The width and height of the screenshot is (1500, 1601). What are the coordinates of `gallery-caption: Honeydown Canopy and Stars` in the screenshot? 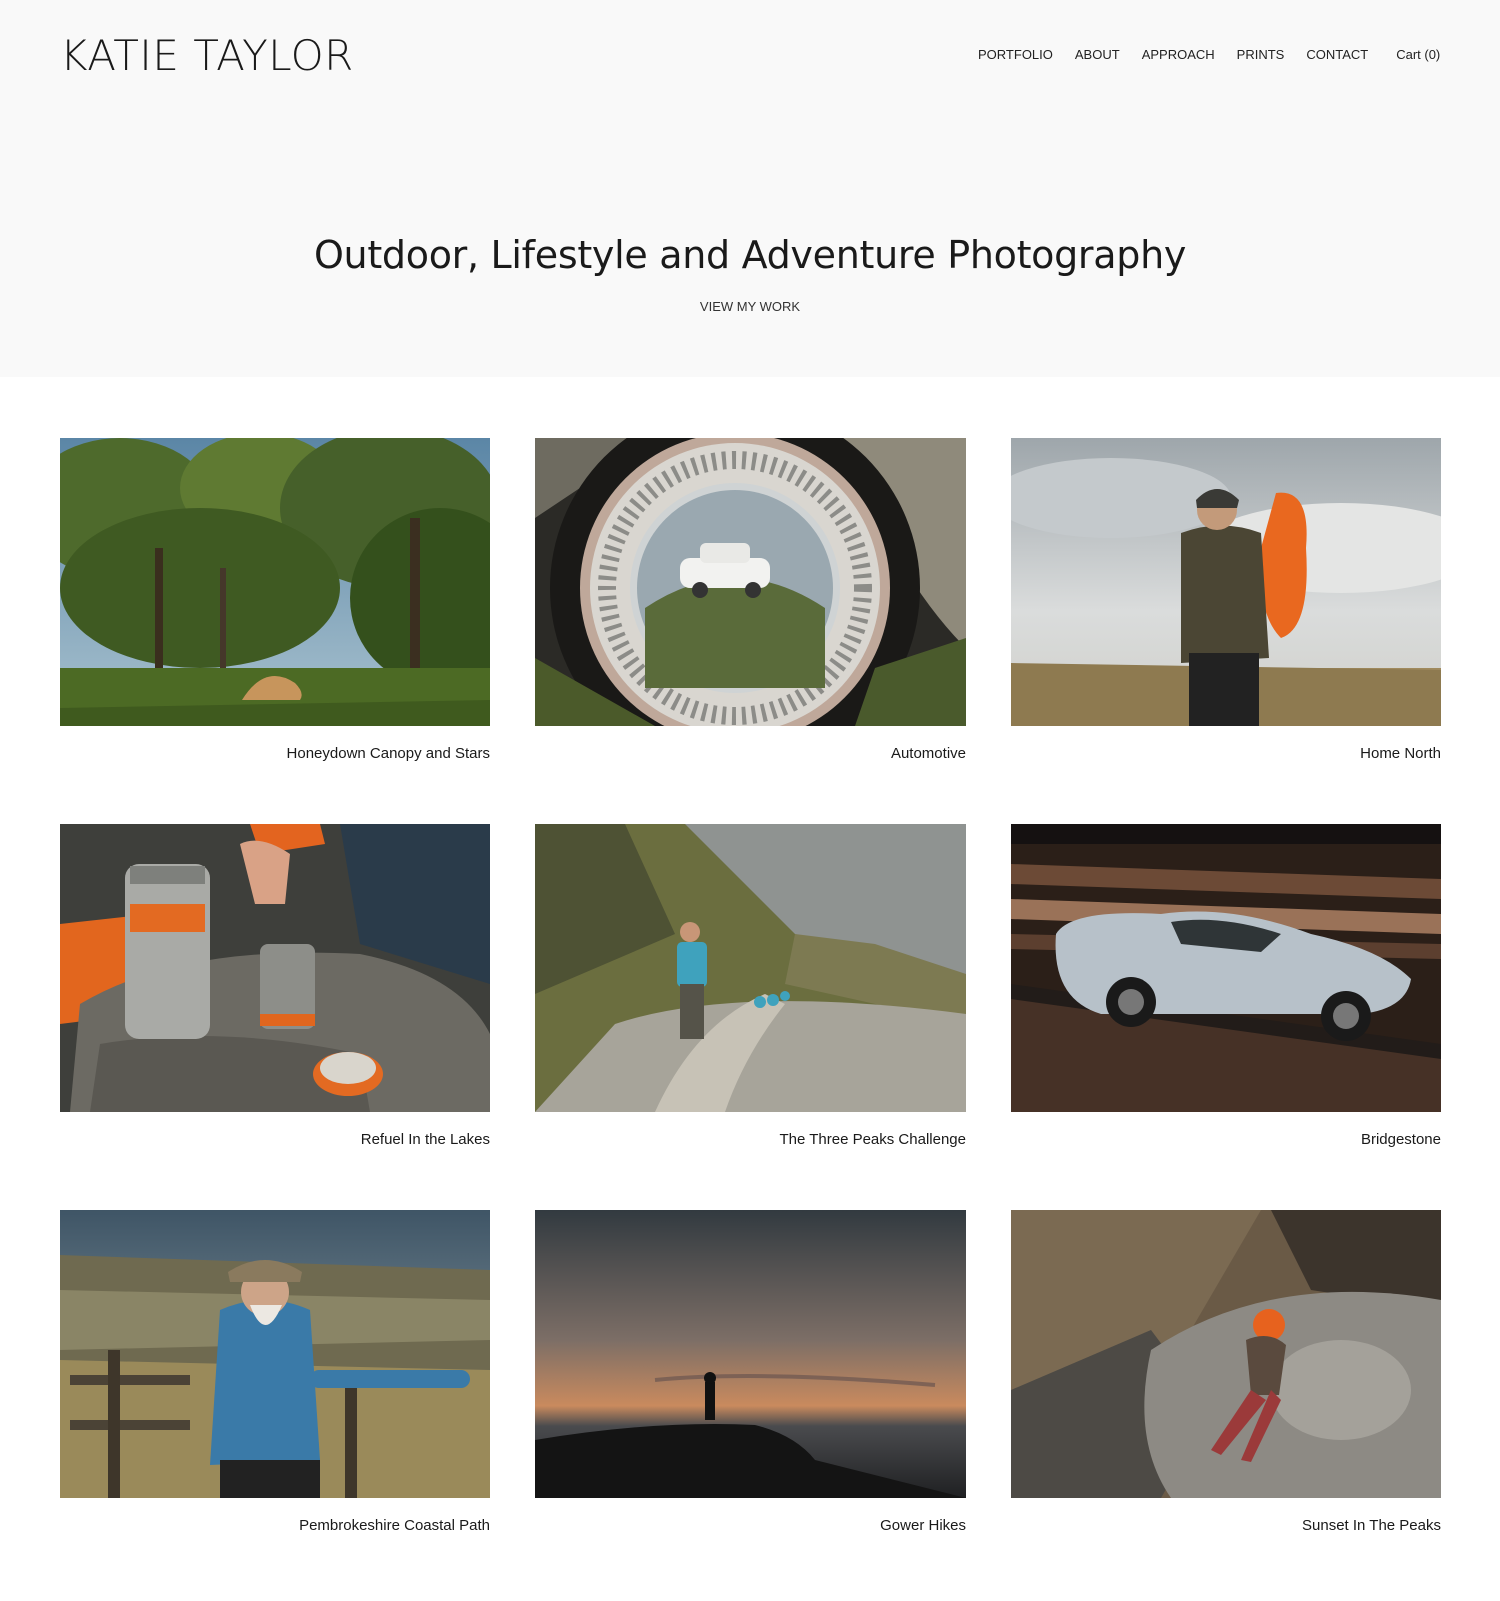 It's located at (275, 754).